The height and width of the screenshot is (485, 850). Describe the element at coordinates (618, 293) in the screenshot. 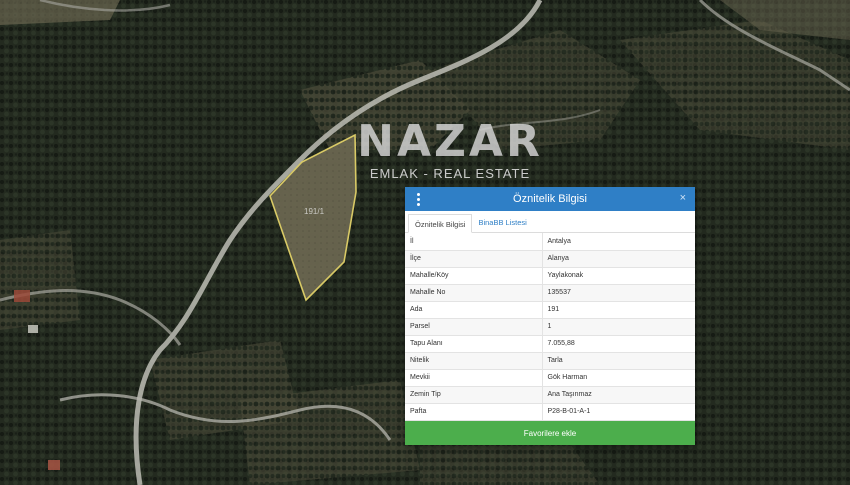

I see `row-value: 135537` at that location.